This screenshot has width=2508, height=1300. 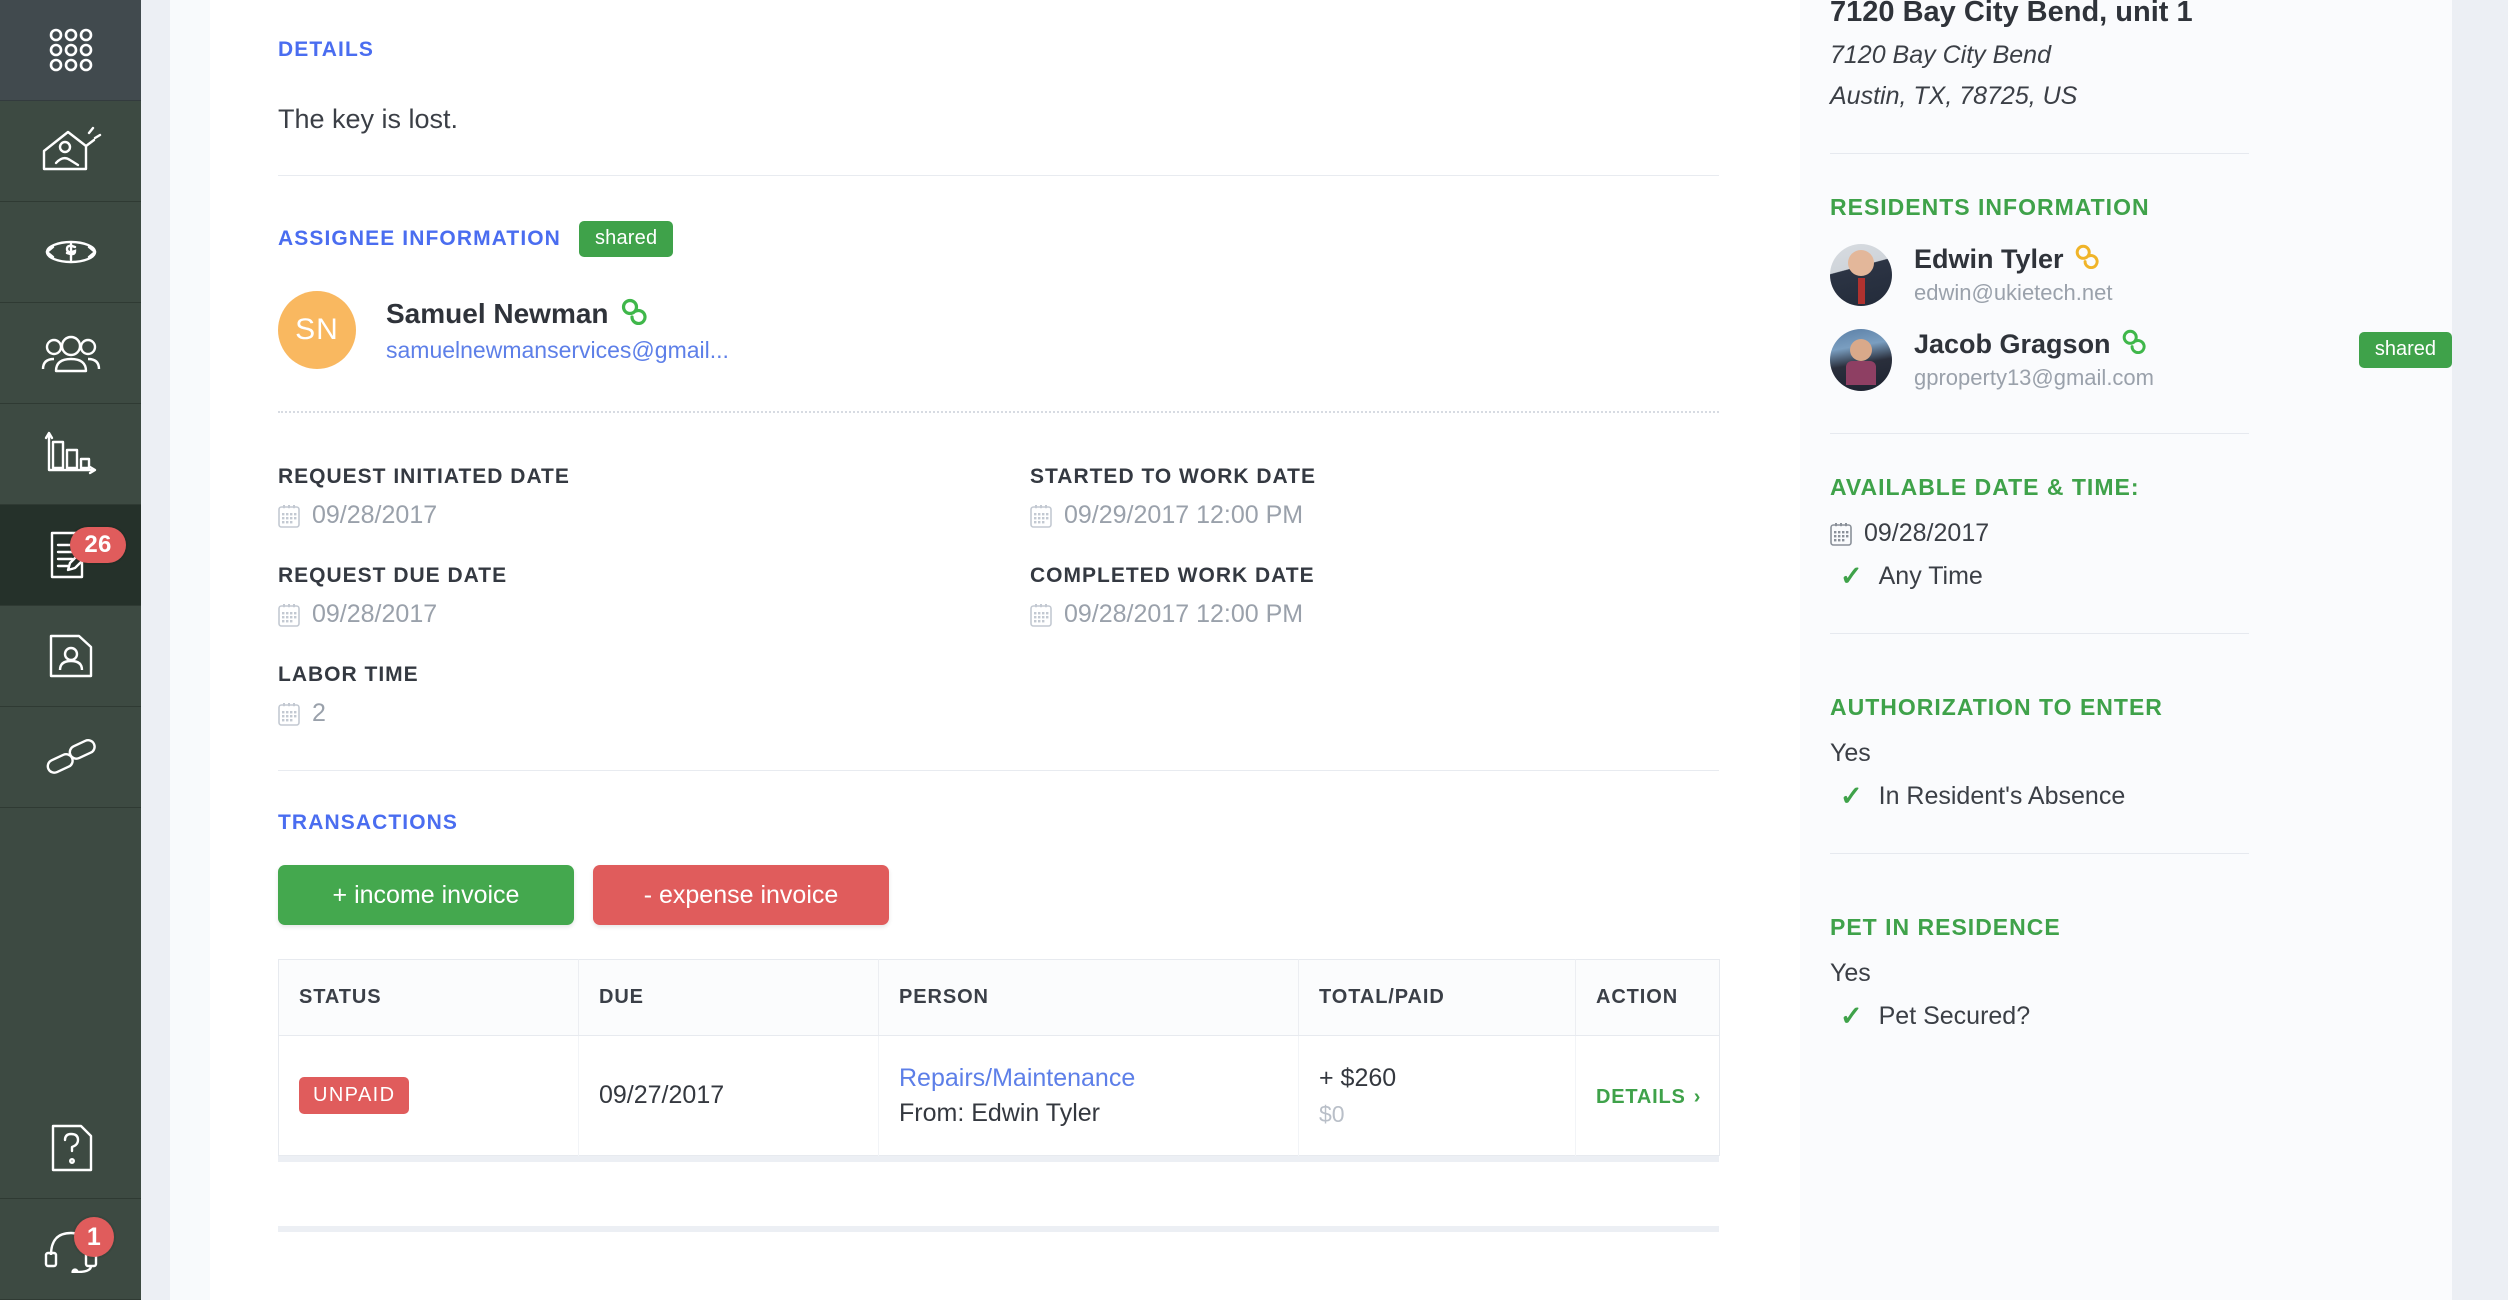 I want to click on sidebar-item-support: 1, so click(x=70, y=1249).